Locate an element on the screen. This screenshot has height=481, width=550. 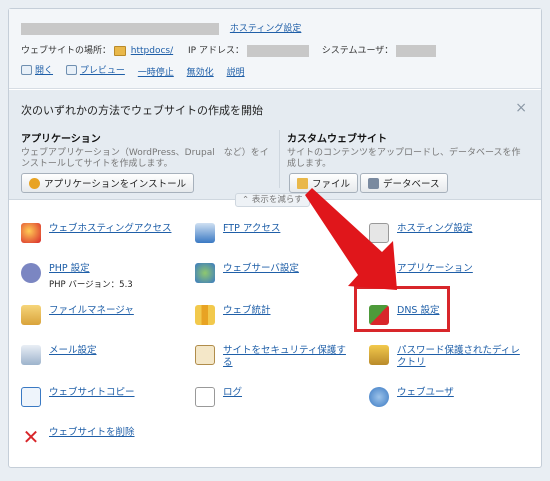
create-title: 次のいずれかの方法でウェブサイトの作成を開始 is located at coordinates (142, 110).